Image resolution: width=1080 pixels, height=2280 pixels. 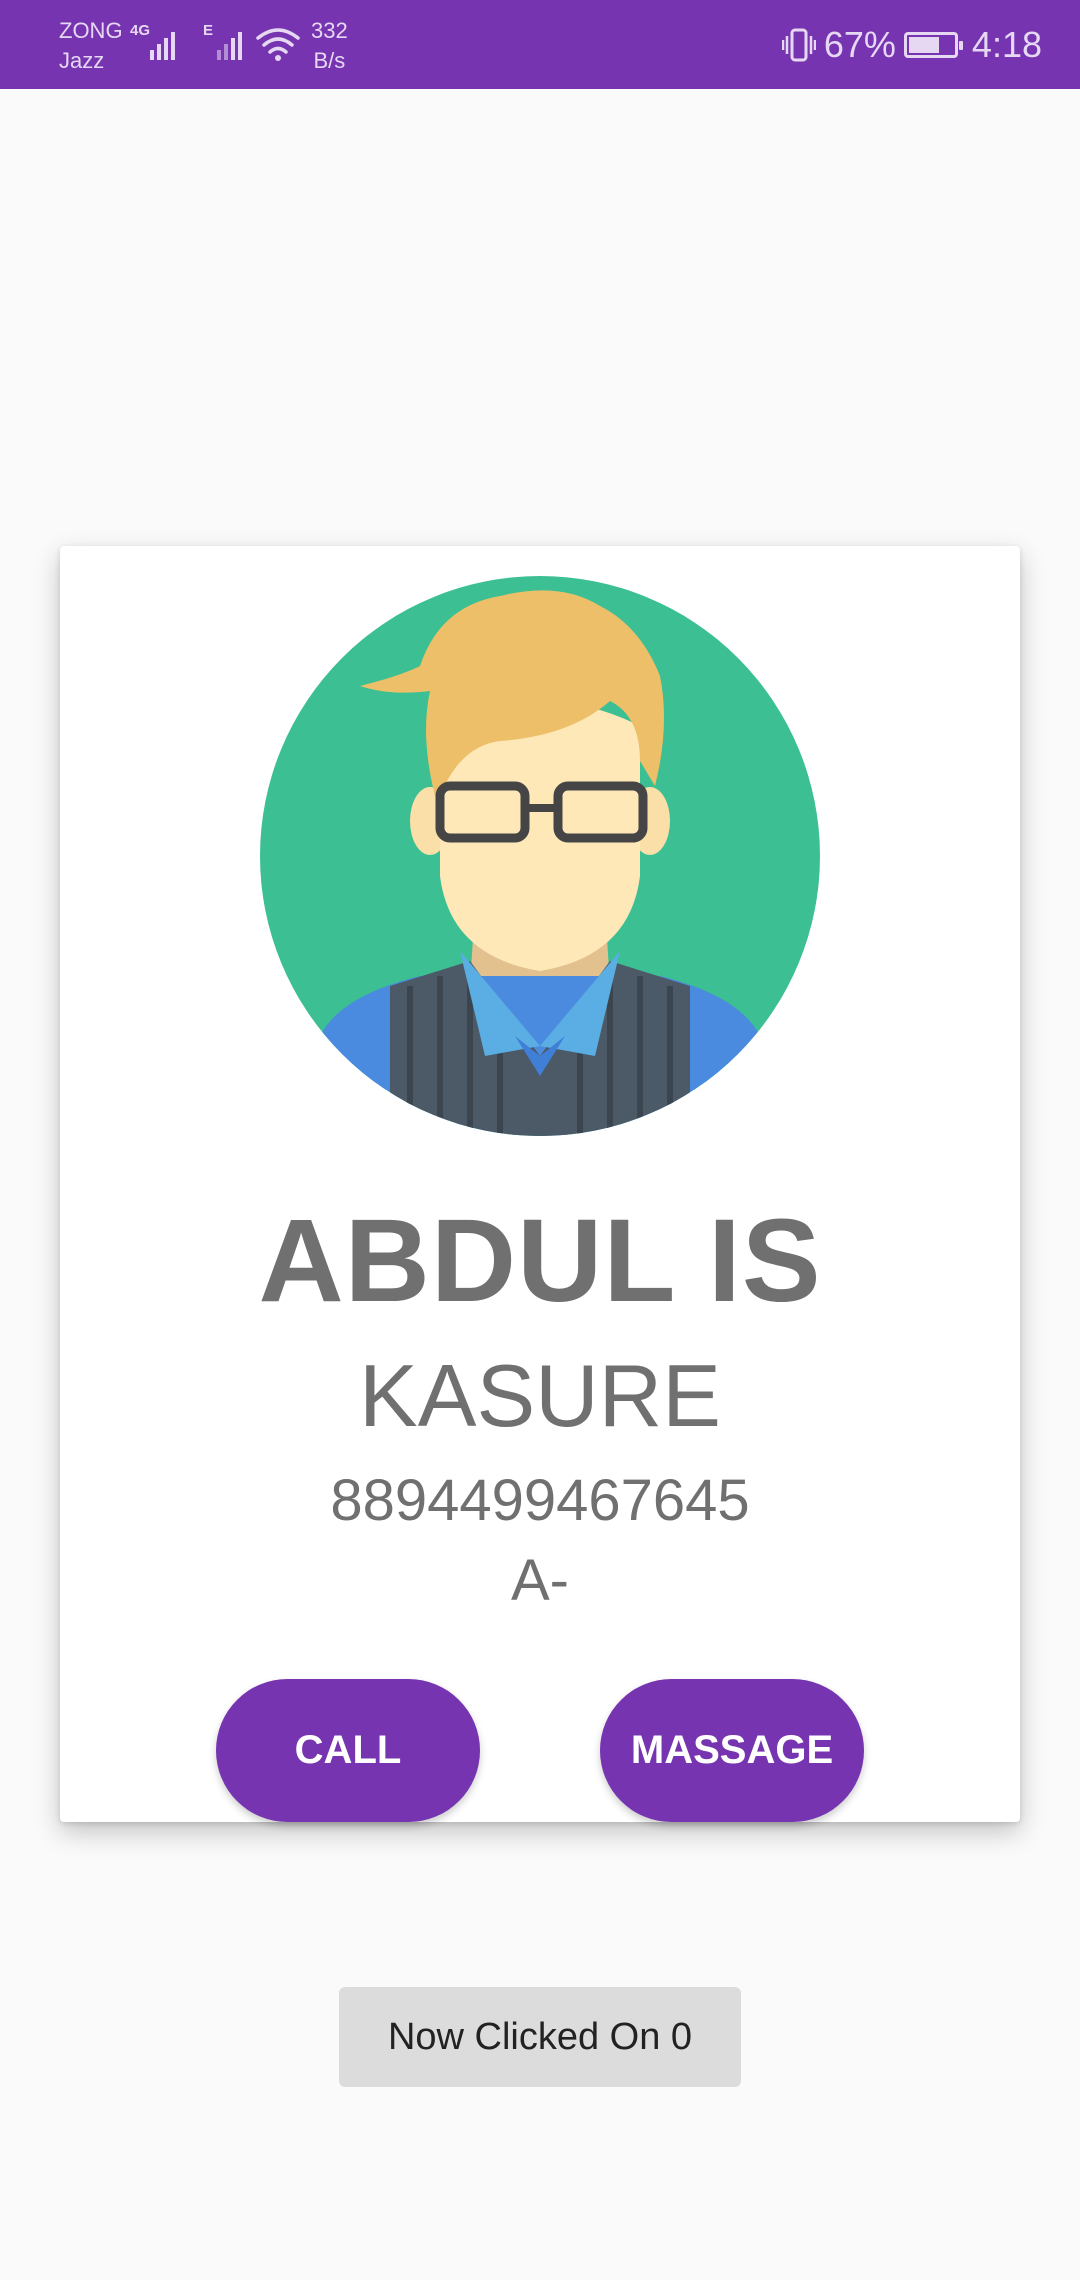 What do you see at coordinates (82, 60) in the screenshot?
I see `carrier-bottom: Jazz` at bounding box center [82, 60].